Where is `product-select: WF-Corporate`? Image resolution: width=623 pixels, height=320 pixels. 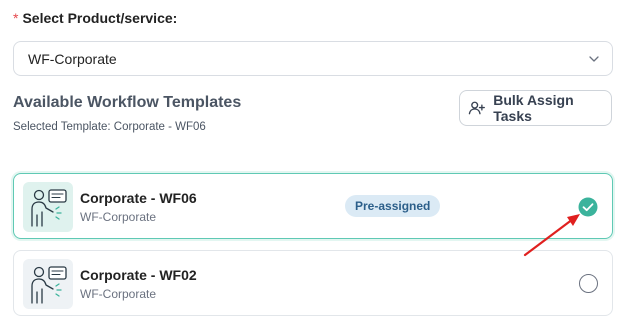
product-select: WF-Corporate is located at coordinates (313, 58).